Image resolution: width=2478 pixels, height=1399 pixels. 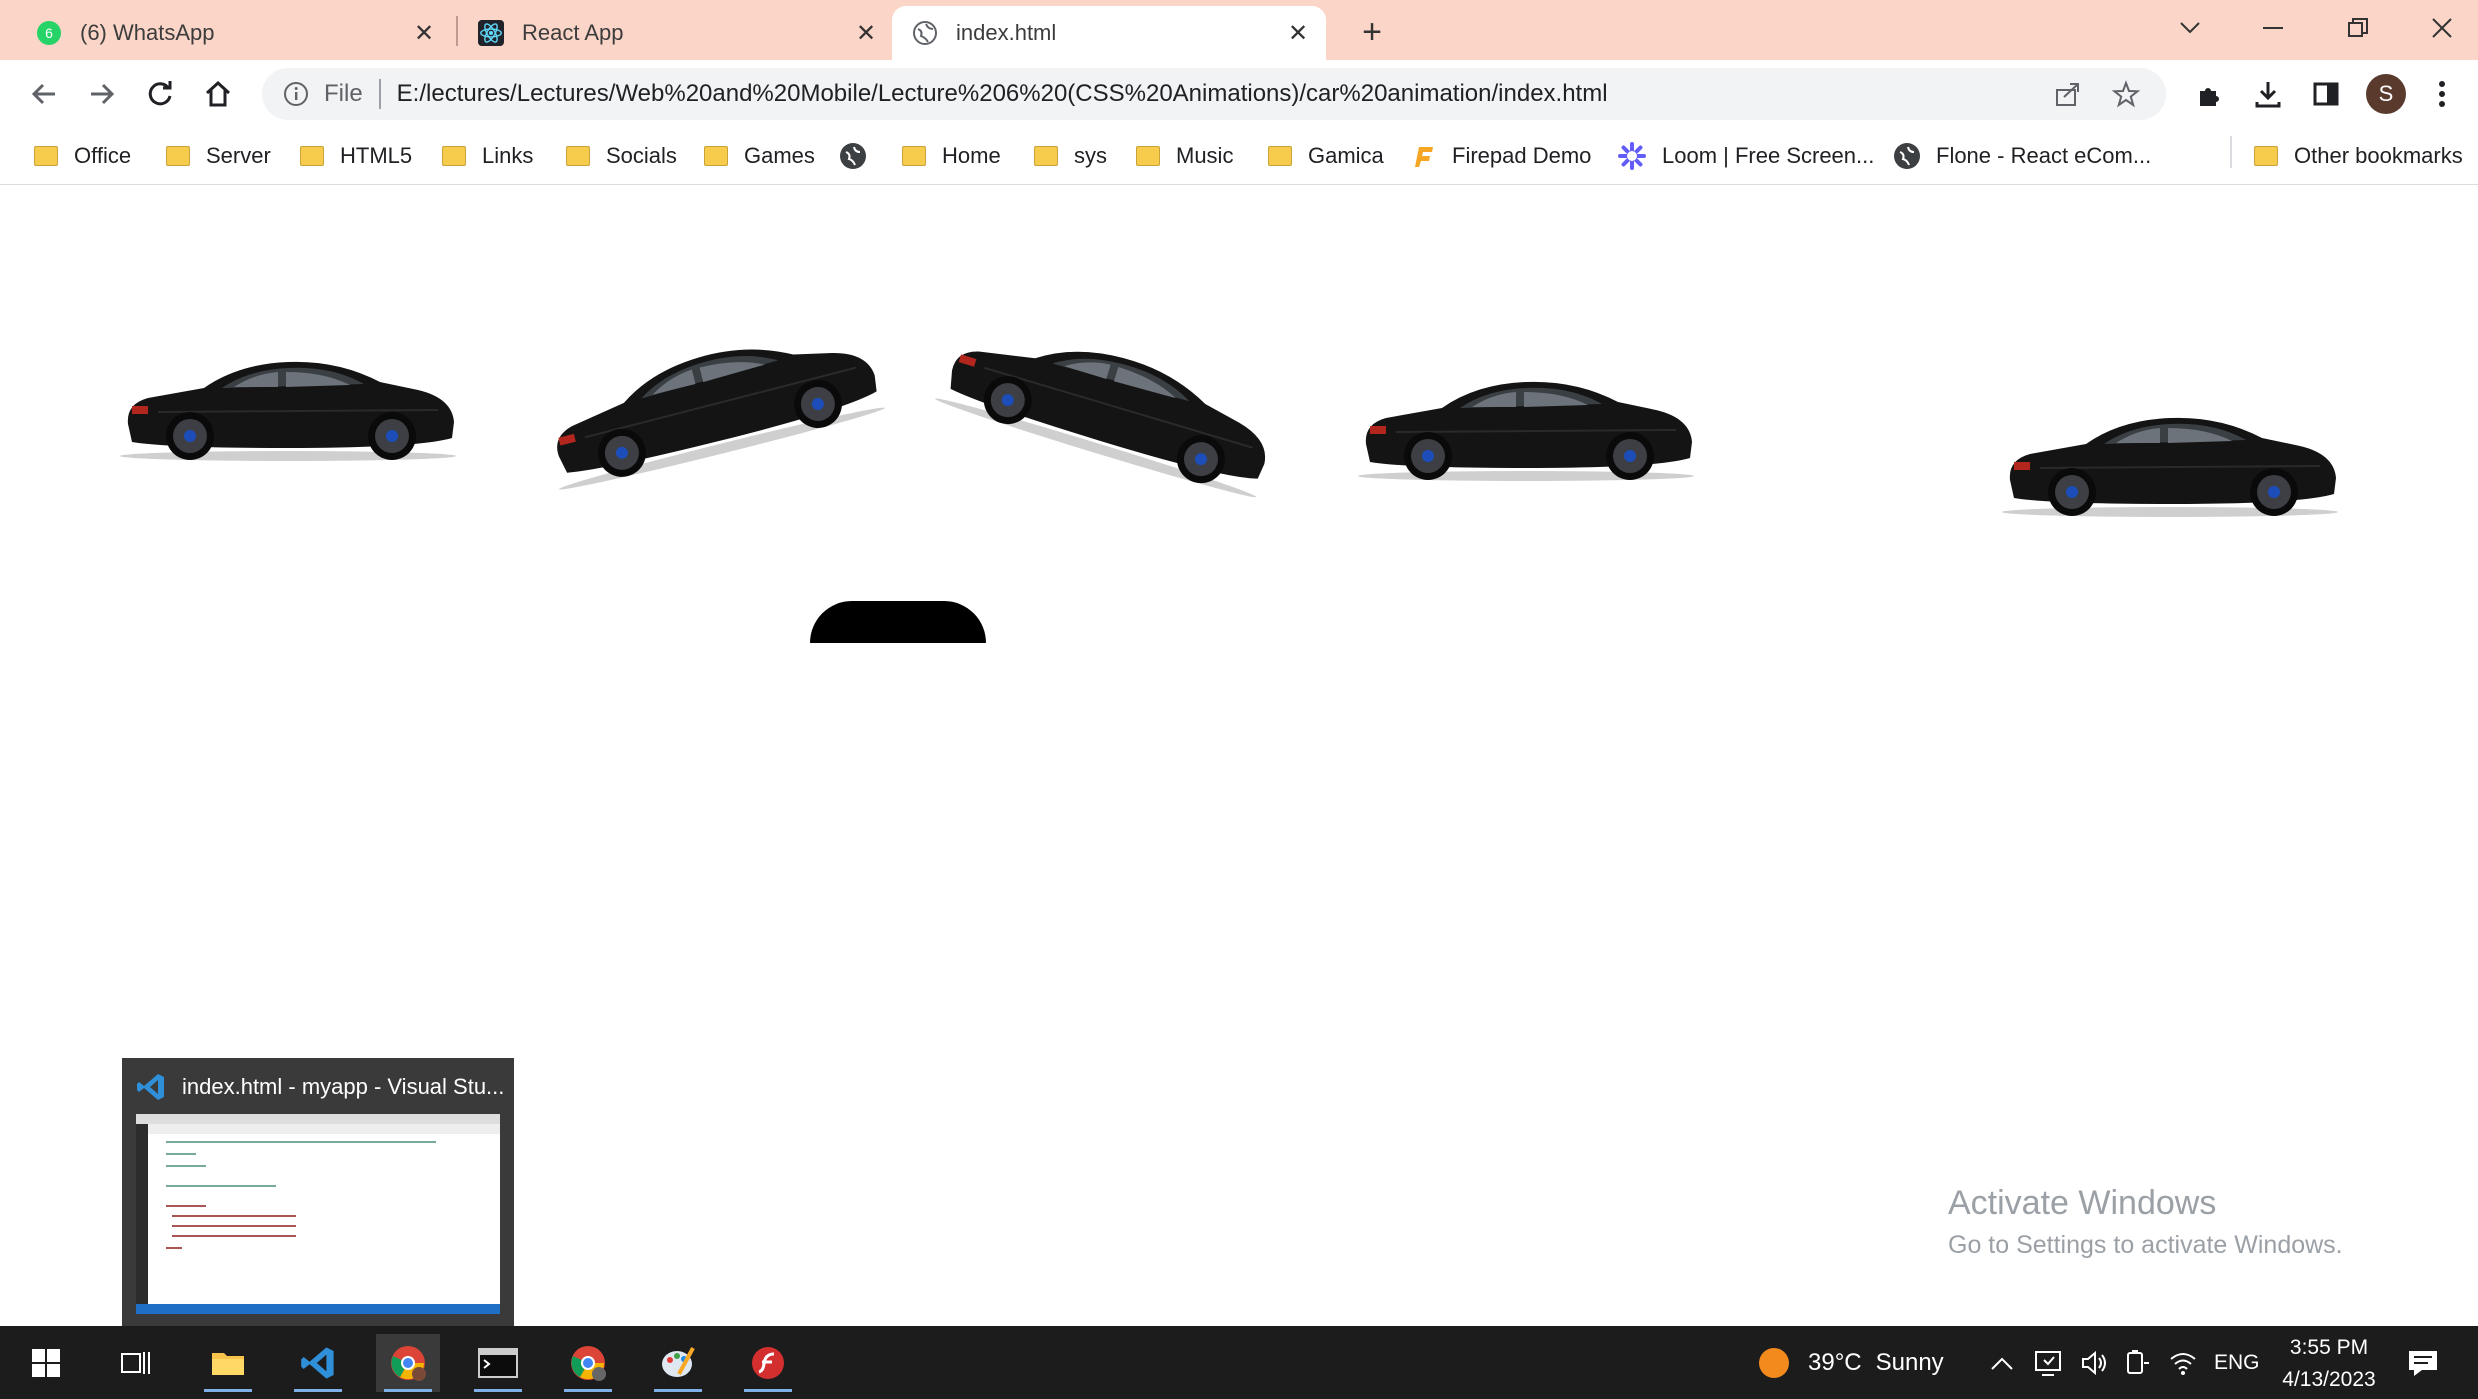 What do you see at coordinates (238, 155) in the screenshot?
I see `bookmark-label: Server` at bounding box center [238, 155].